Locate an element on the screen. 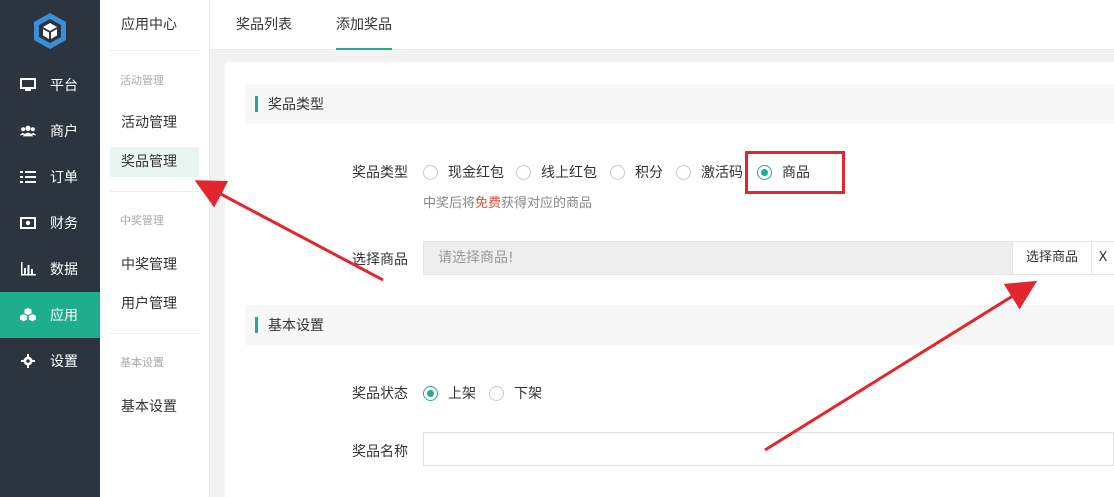 This screenshot has width=1114, height=497. hint-text: 获得对应的商品 is located at coordinates (547, 203).